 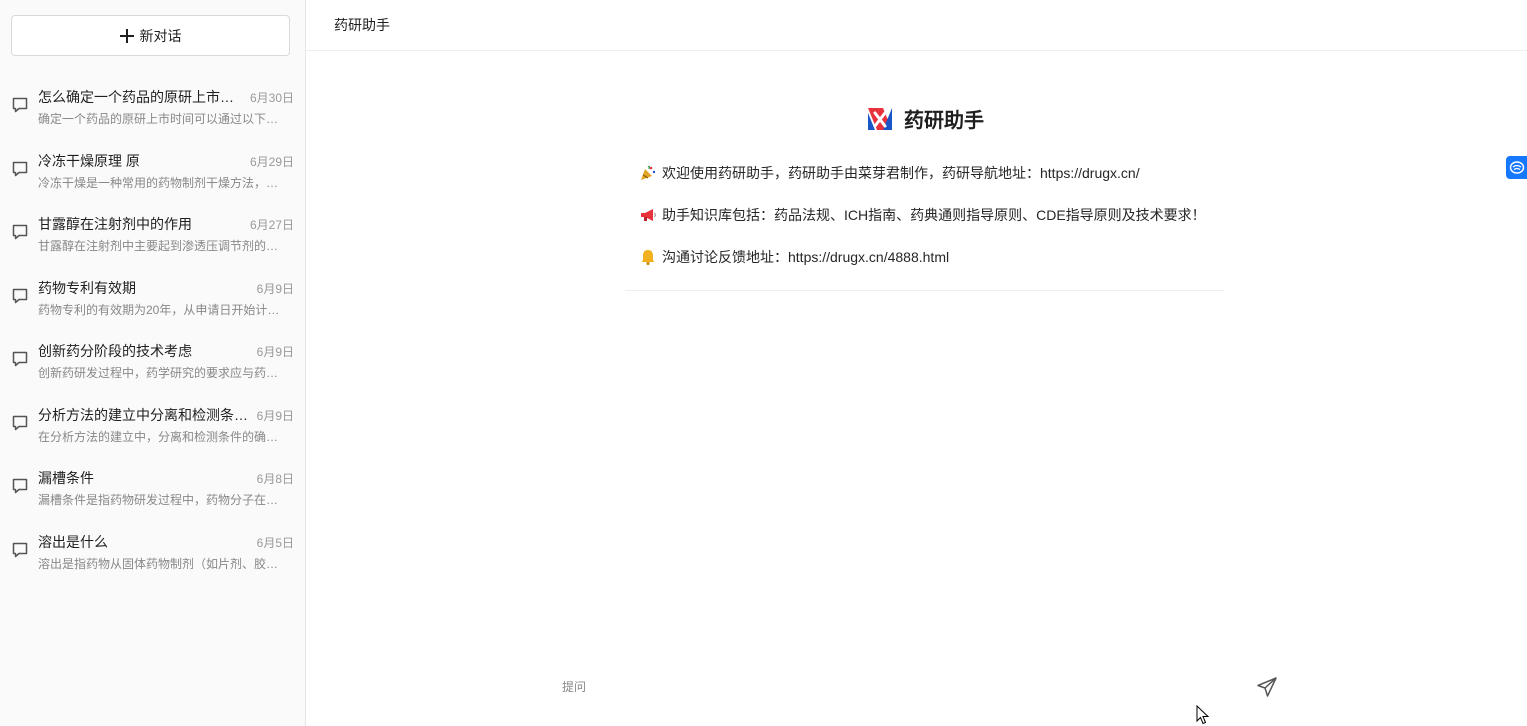 What do you see at coordinates (916, 25) in the screenshot?
I see `header: 药研助手` at bounding box center [916, 25].